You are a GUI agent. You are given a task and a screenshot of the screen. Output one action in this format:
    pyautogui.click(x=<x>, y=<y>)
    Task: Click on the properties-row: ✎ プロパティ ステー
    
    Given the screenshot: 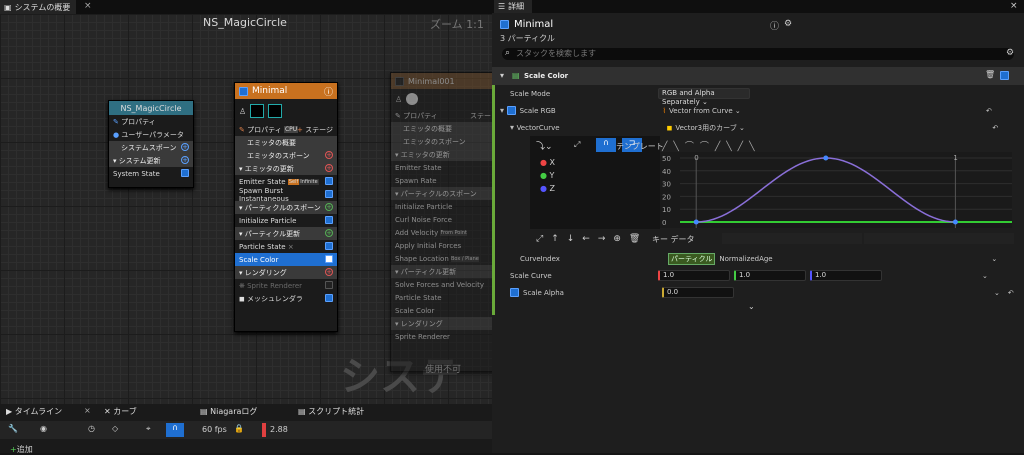 What is the action you would take?
    pyautogui.click(x=441, y=115)
    